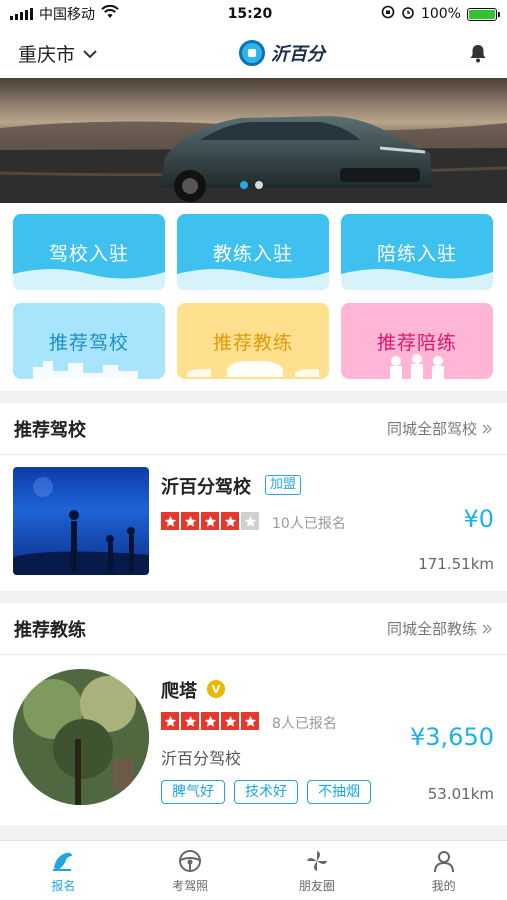 This screenshot has width=507, height=900. I want to click on app-logo: 沂百分, so click(282, 53).